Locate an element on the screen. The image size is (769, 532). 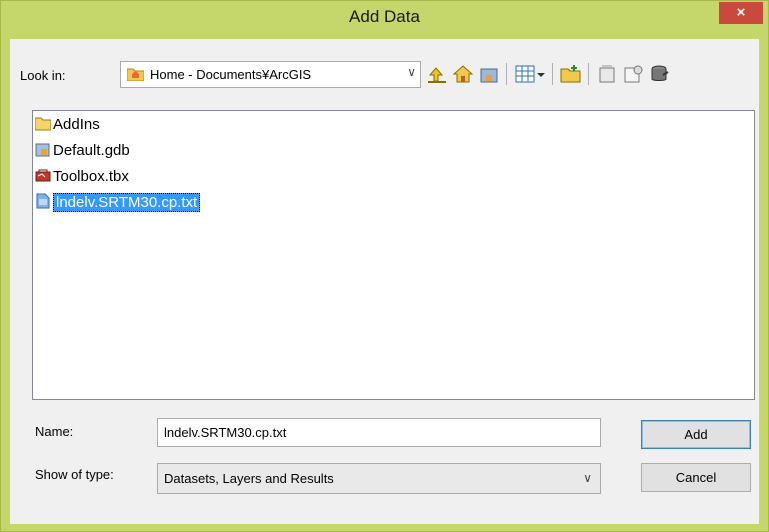
file-name: AddIns is located at coordinates (76, 124).